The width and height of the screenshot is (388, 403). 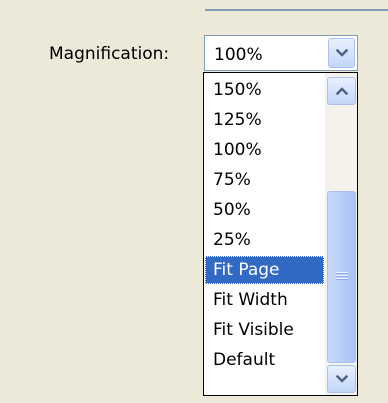 What do you see at coordinates (264, 210) in the screenshot?
I see `option-50: 50%` at bounding box center [264, 210].